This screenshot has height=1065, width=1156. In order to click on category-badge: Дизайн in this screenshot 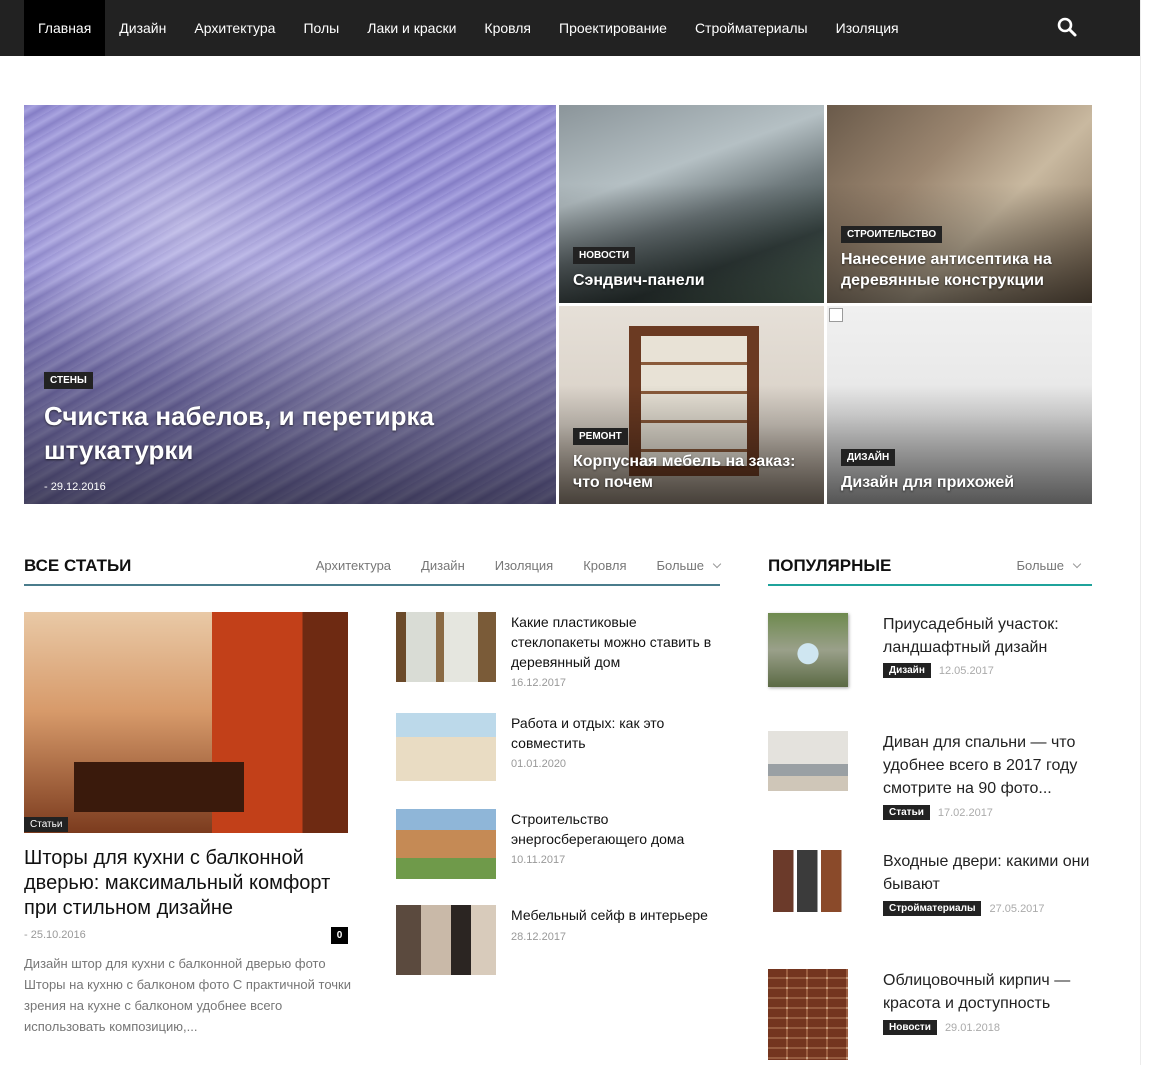, I will do `click(907, 670)`.